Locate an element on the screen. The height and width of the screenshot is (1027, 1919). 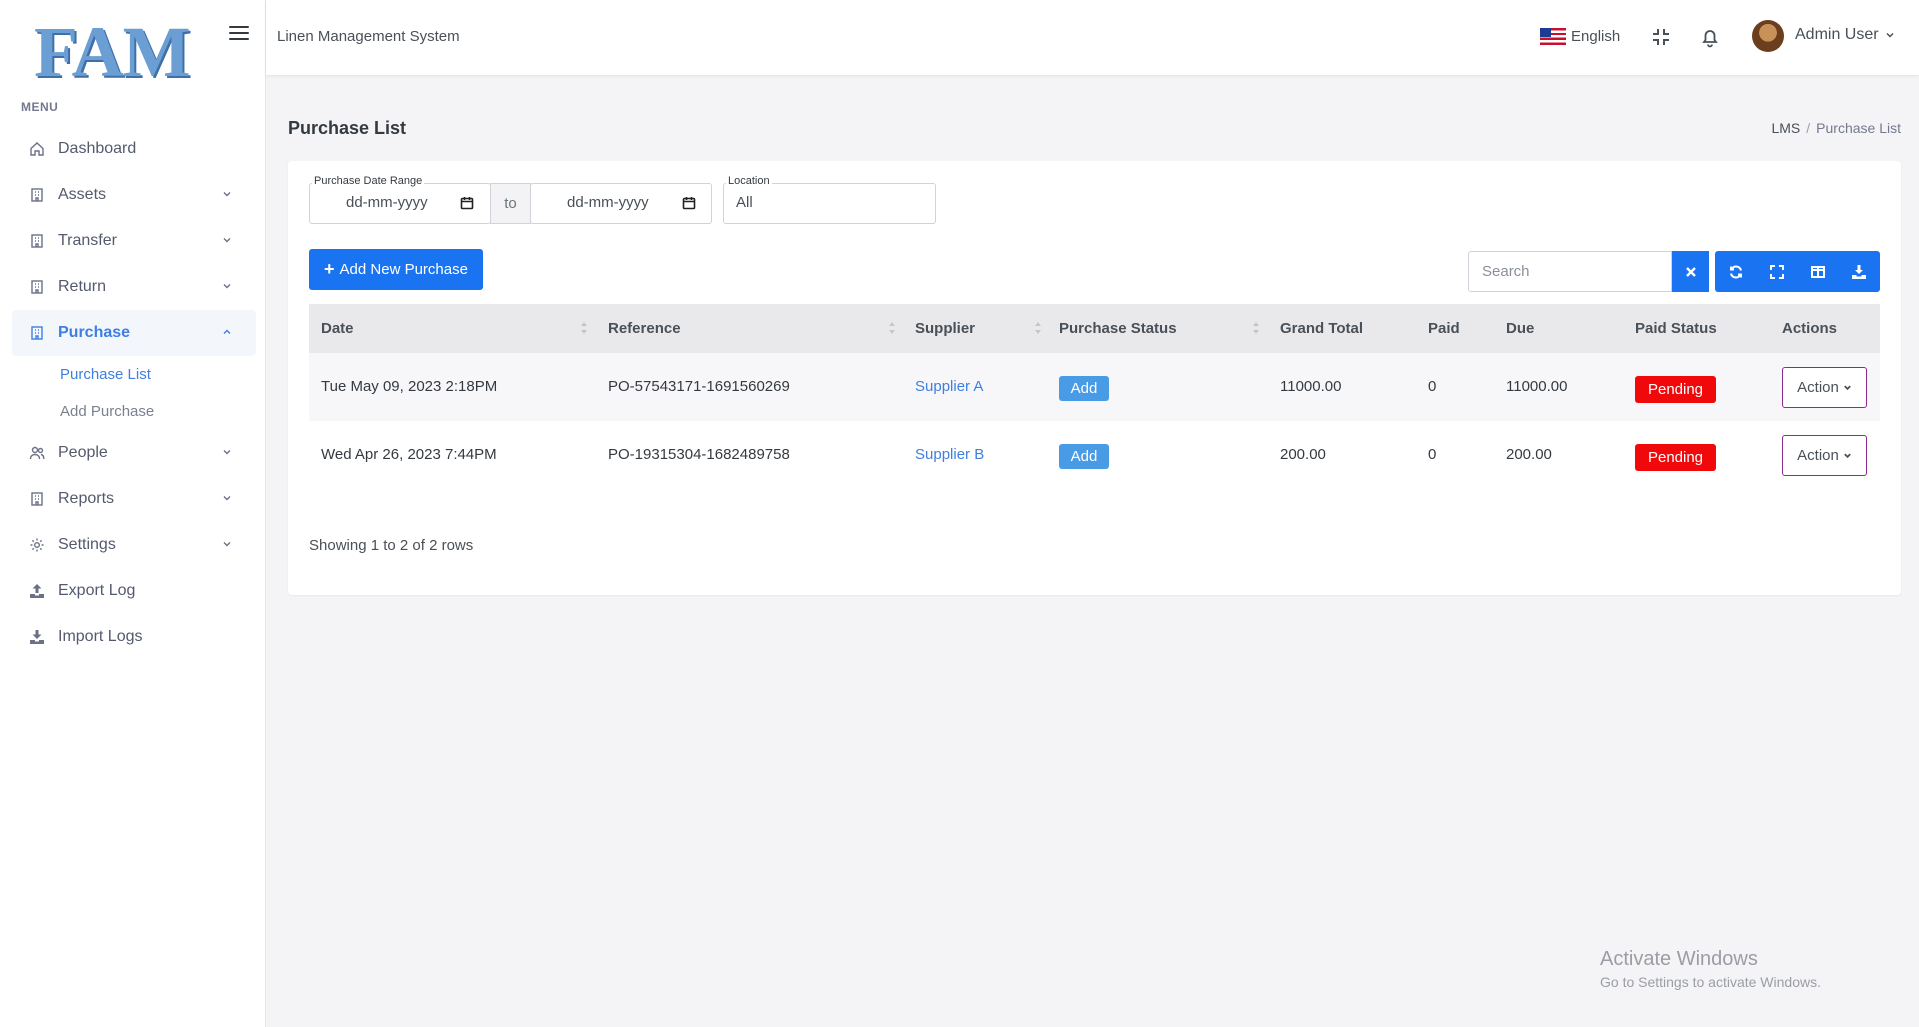
breadcrumb-current: Purchase List is located at coordinates (1858, 128).